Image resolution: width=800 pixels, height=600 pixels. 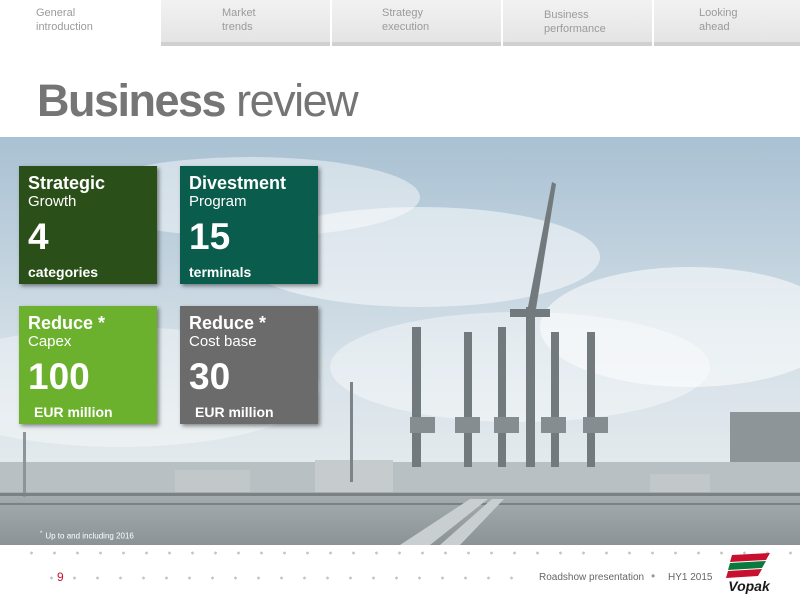 I want to click on tab-label: Strategy execution, so click(x=406, y=20).